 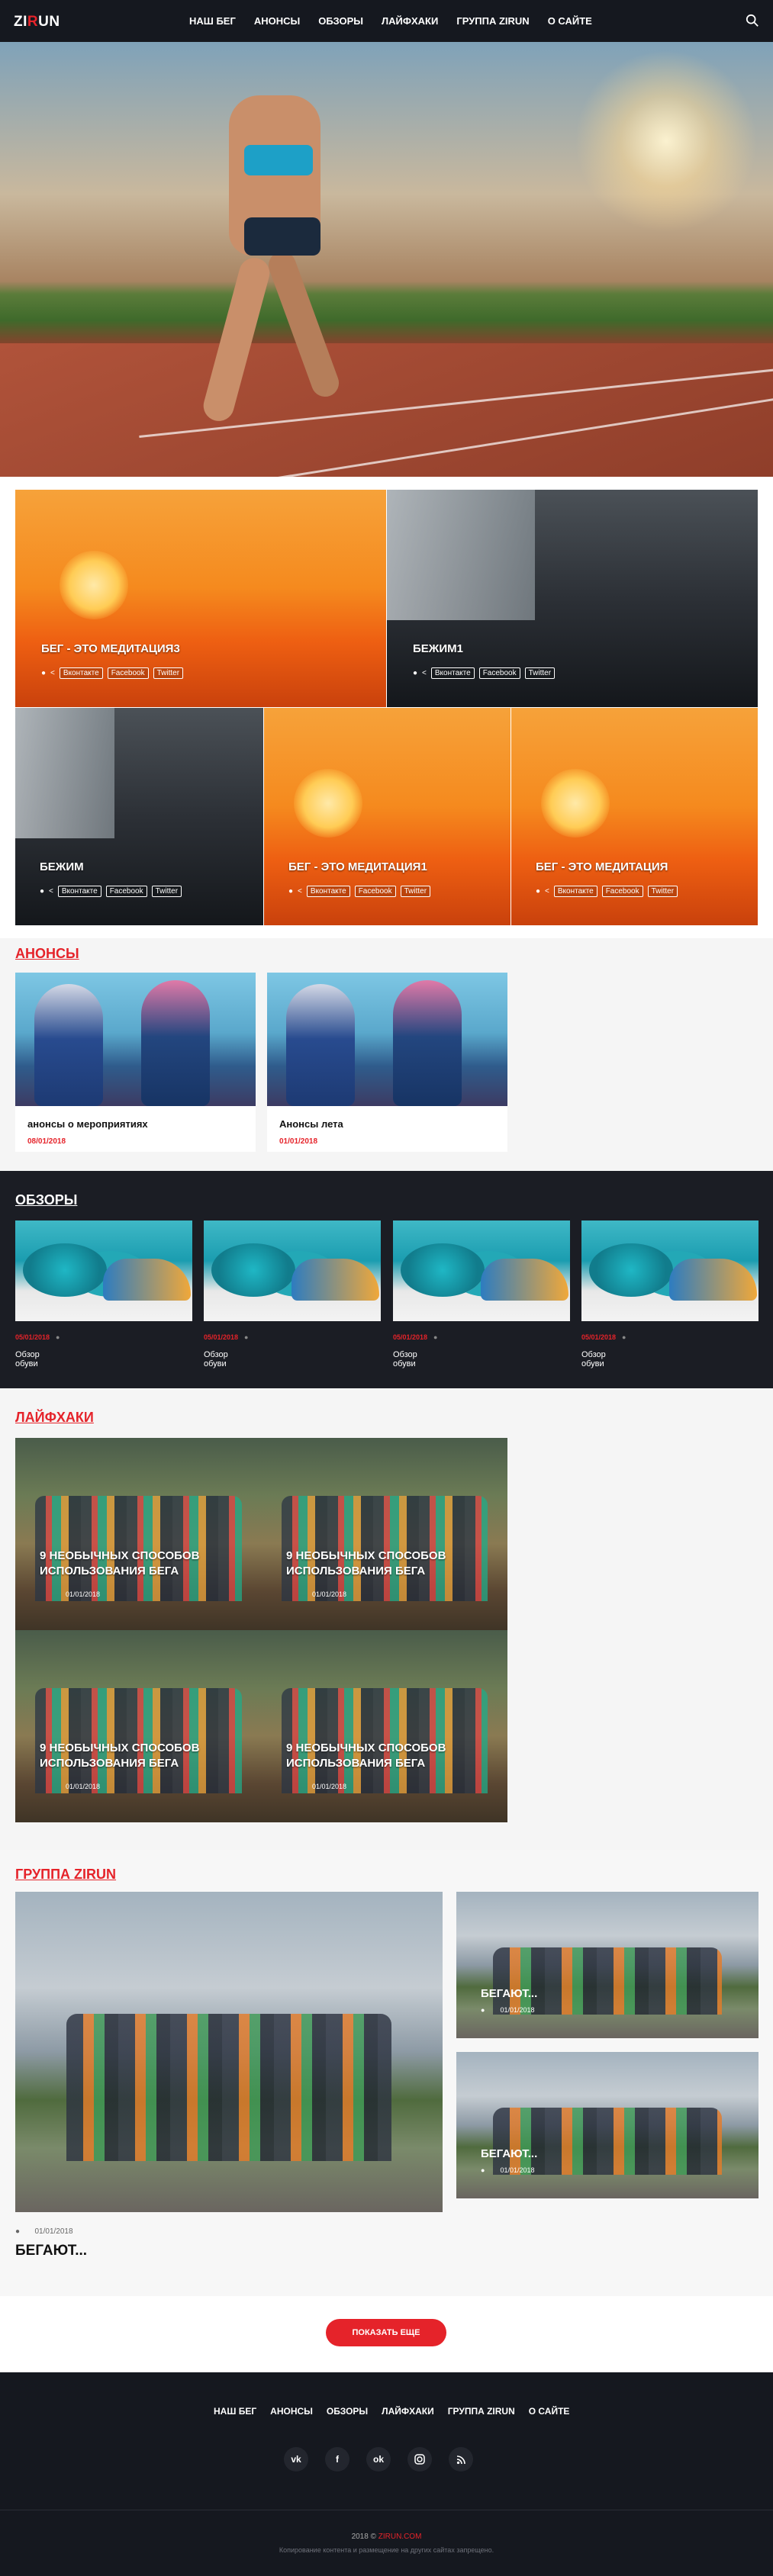 What do you see at coordinates (400, 2537) in the screenshot?
I see `copyright-site-link: ZIRUN.COM` at bounding box center [400, 2537].